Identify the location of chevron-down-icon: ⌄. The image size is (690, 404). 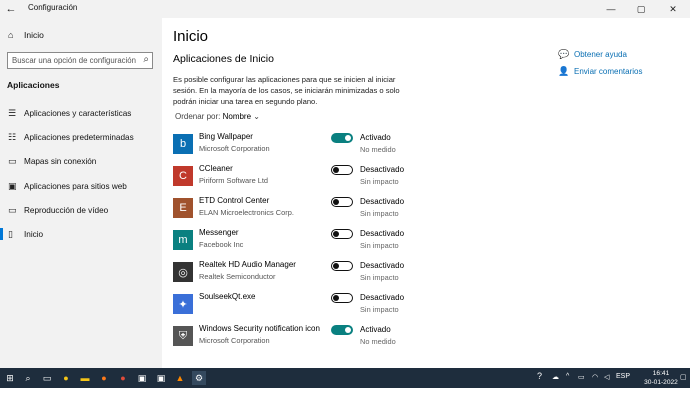
(256, 116).